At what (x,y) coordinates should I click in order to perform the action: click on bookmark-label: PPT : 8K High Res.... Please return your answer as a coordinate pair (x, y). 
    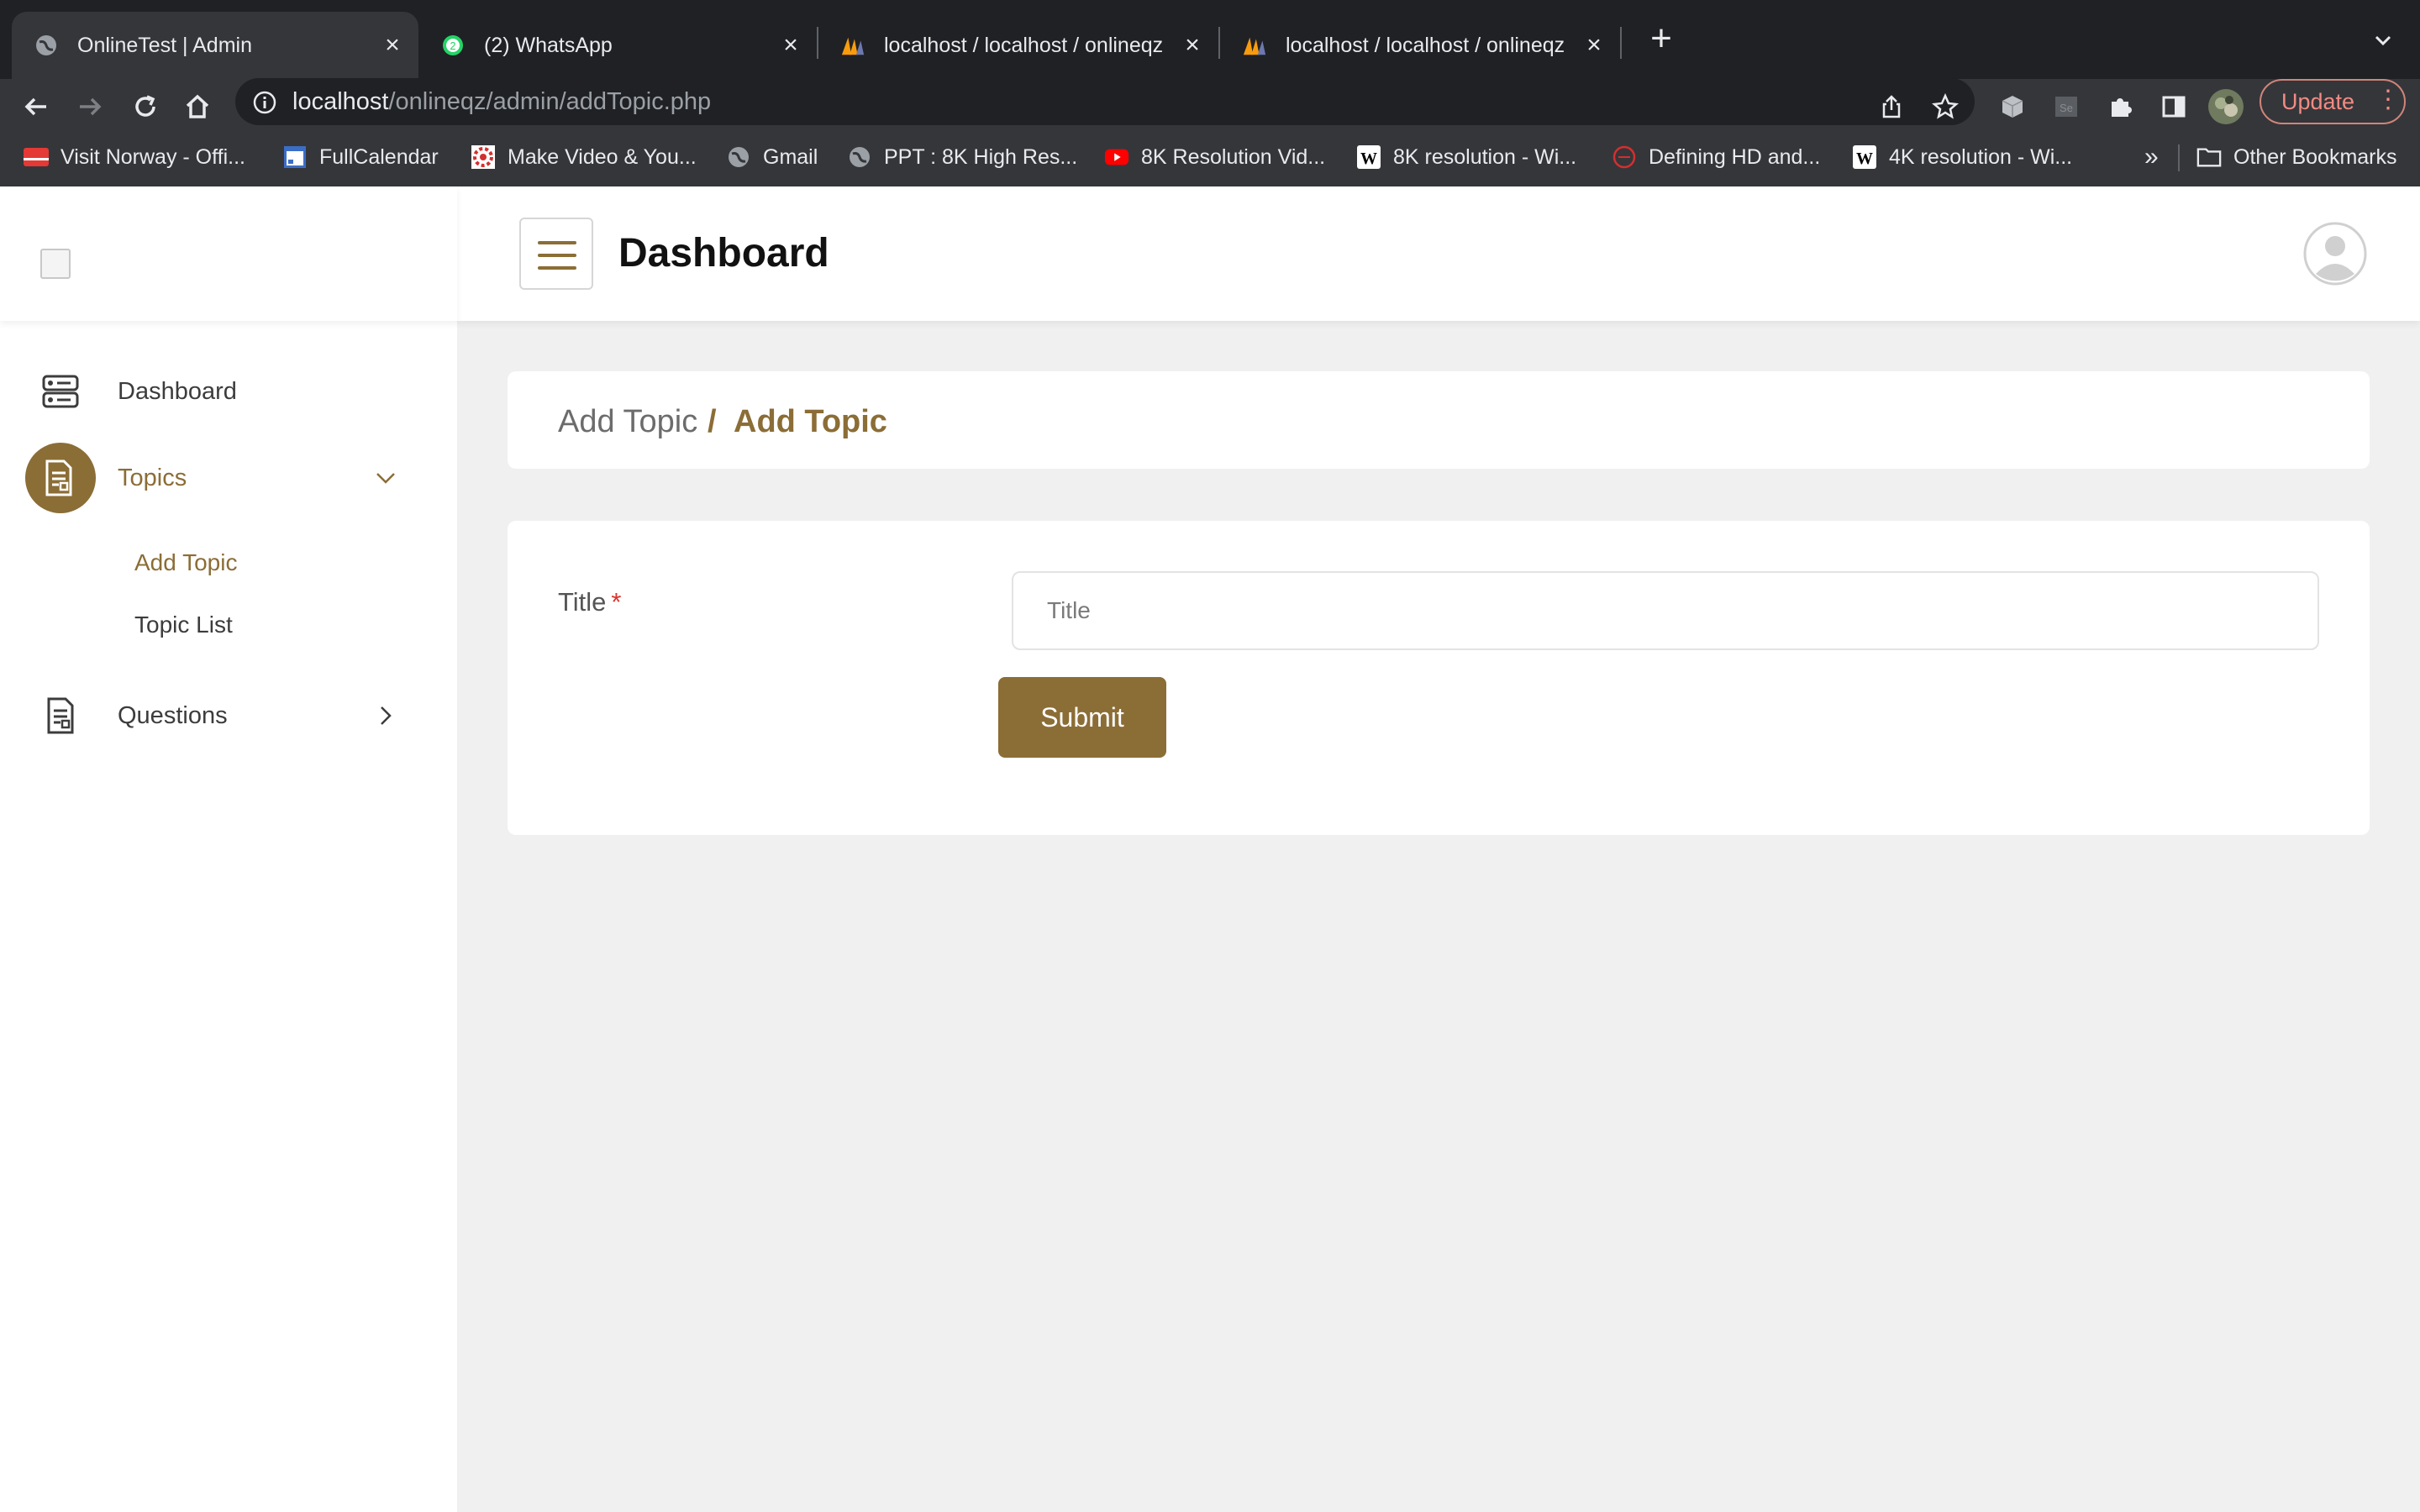
    Looking at the image, I should click on (981, 156).